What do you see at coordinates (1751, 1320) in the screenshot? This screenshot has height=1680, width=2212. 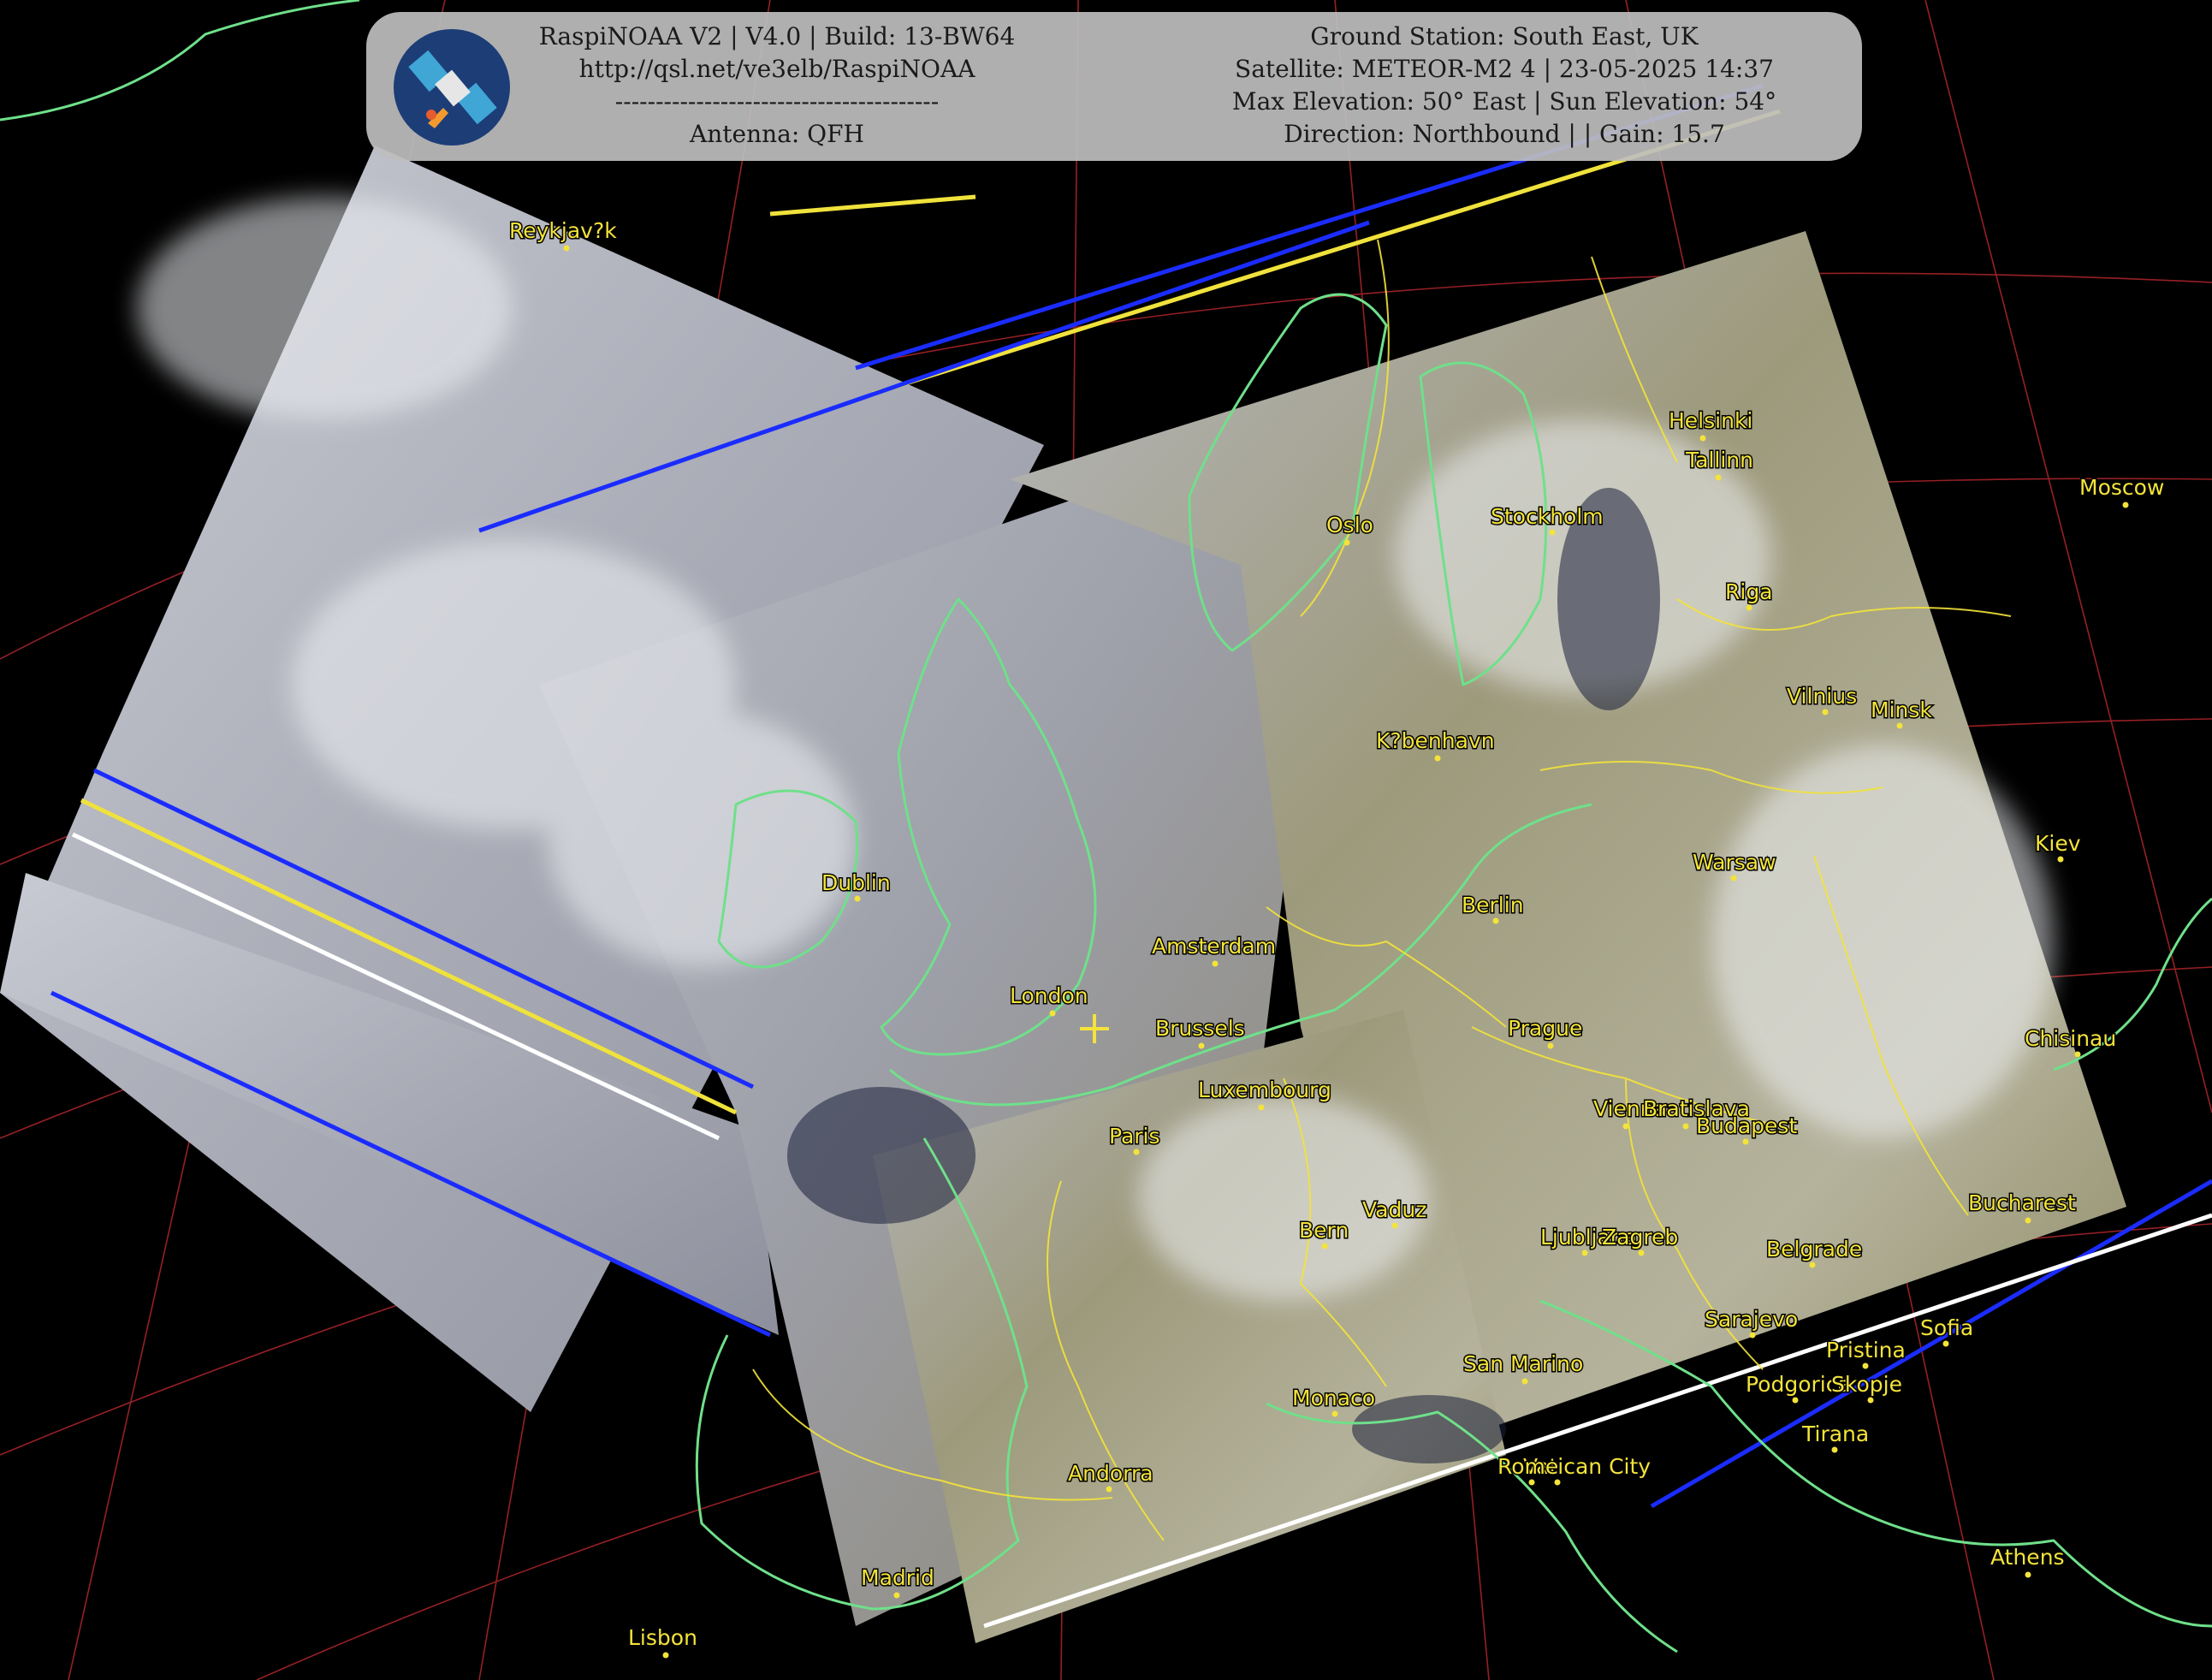 I see `city-label: Sarajevo` at bounding box center [1751, 1320].